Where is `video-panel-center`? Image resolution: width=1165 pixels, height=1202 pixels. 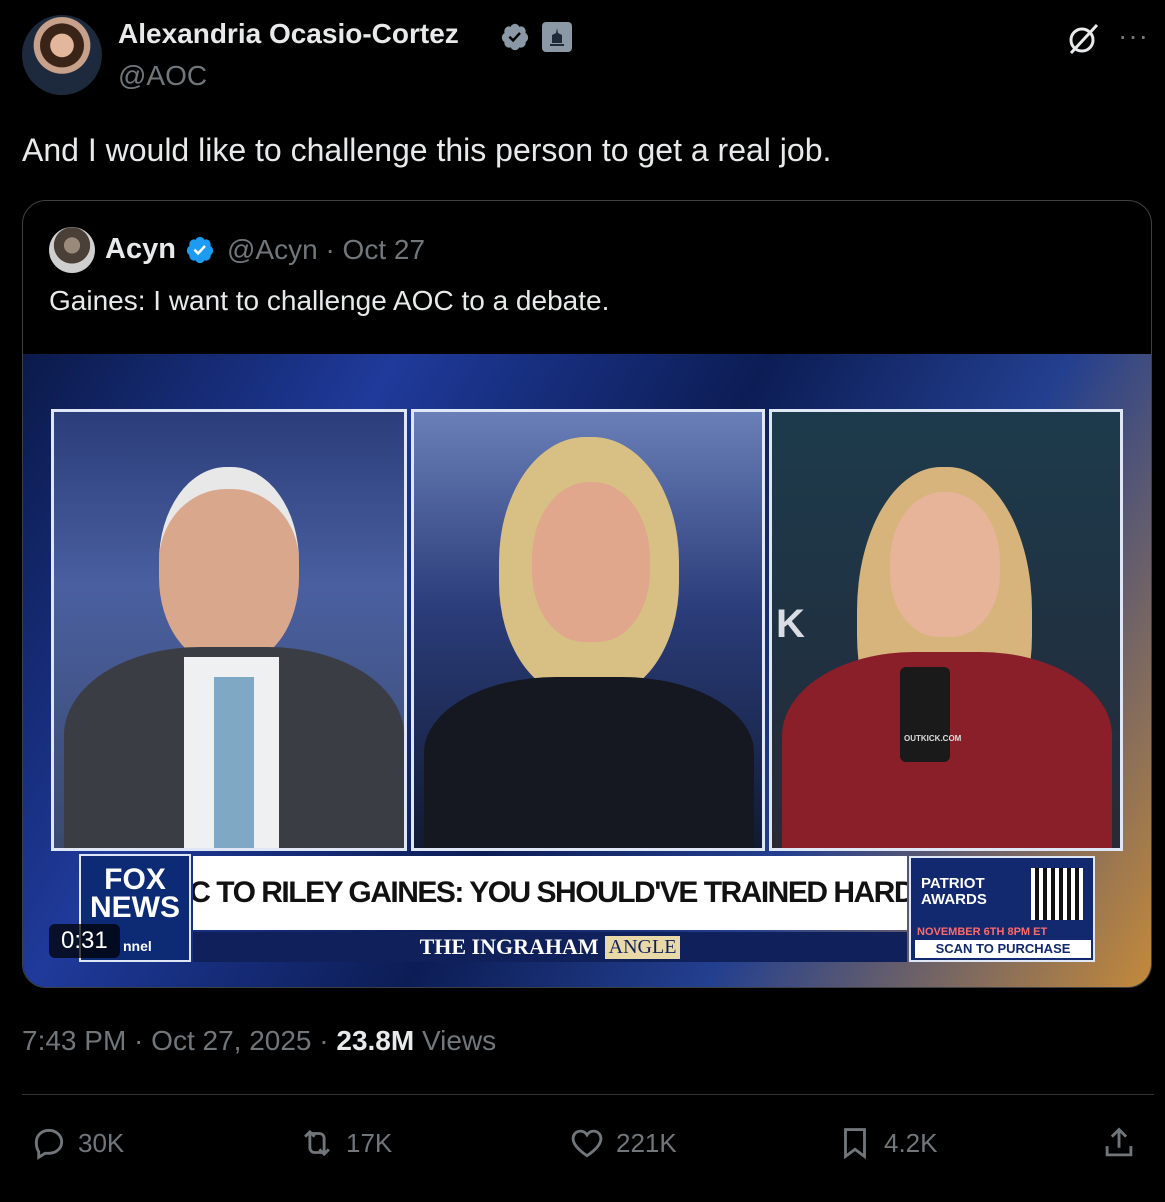 video-panel-center is located at coordinates (588, 630).